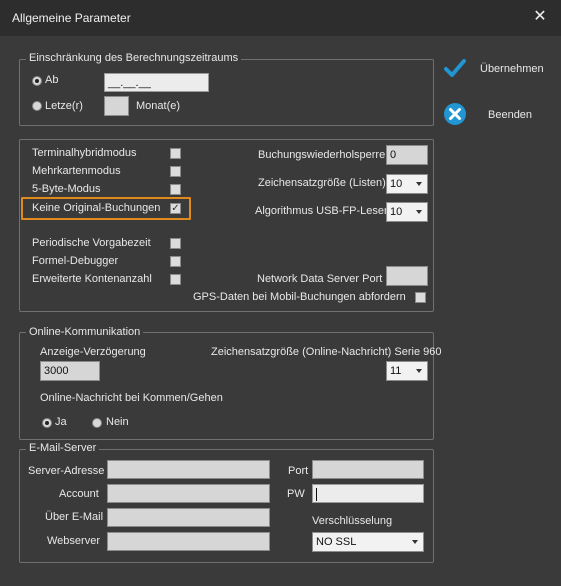  What do you see at coordinates (47, 423) in the screenshot?
I see `ja-radio` at bounding box center [47, 423].